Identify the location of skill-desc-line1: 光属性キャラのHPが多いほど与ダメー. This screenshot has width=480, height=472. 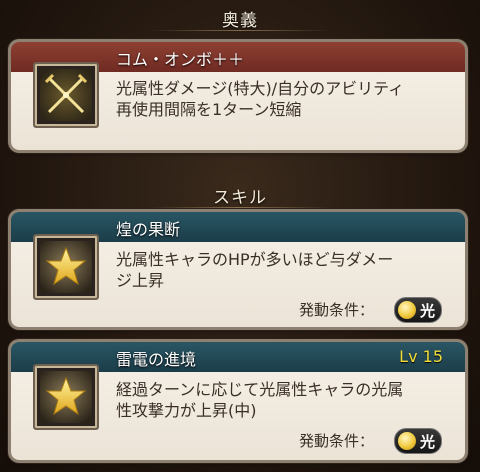
(255, 259).